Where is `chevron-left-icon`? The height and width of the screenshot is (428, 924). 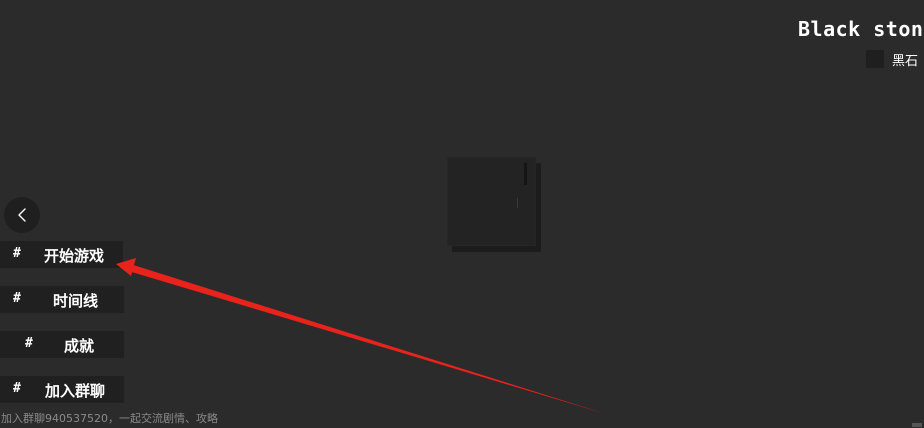 chevron-left-icon is located at coordinates (22, 215).